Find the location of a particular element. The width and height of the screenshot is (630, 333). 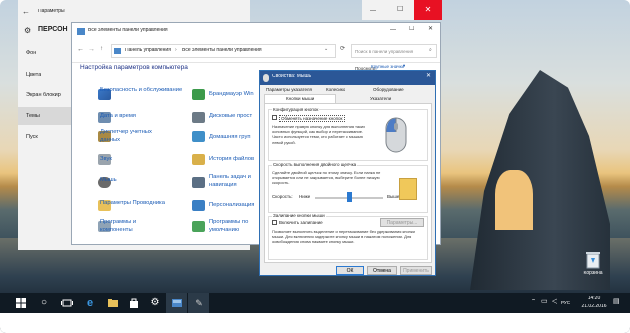

cp-refresh-icon: ⟳ is located at coordinates (342, 49).